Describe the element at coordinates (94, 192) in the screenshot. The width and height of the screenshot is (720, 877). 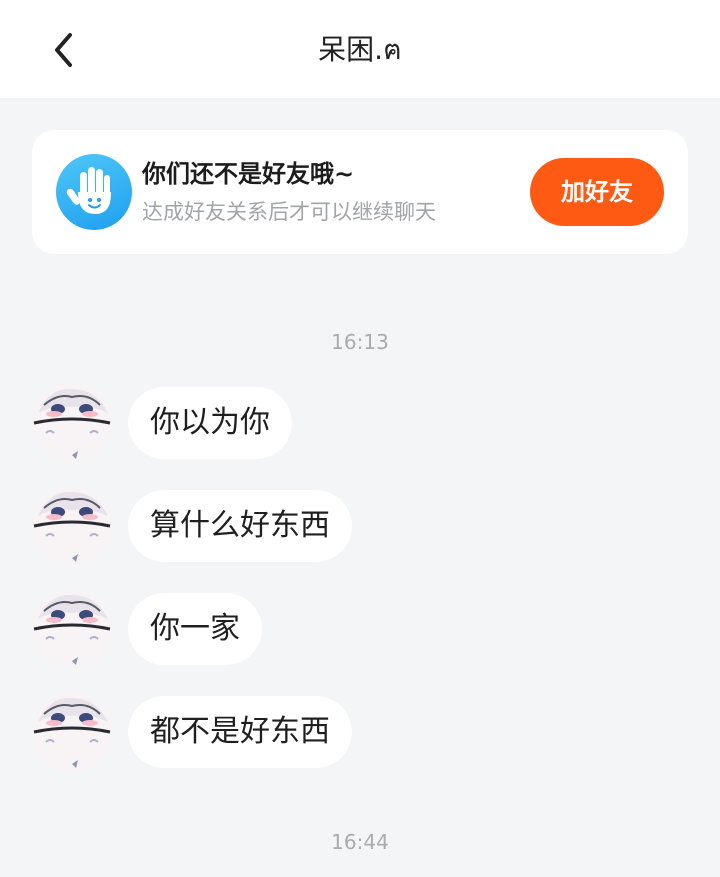
I see `hand-wave-icon` at that location.